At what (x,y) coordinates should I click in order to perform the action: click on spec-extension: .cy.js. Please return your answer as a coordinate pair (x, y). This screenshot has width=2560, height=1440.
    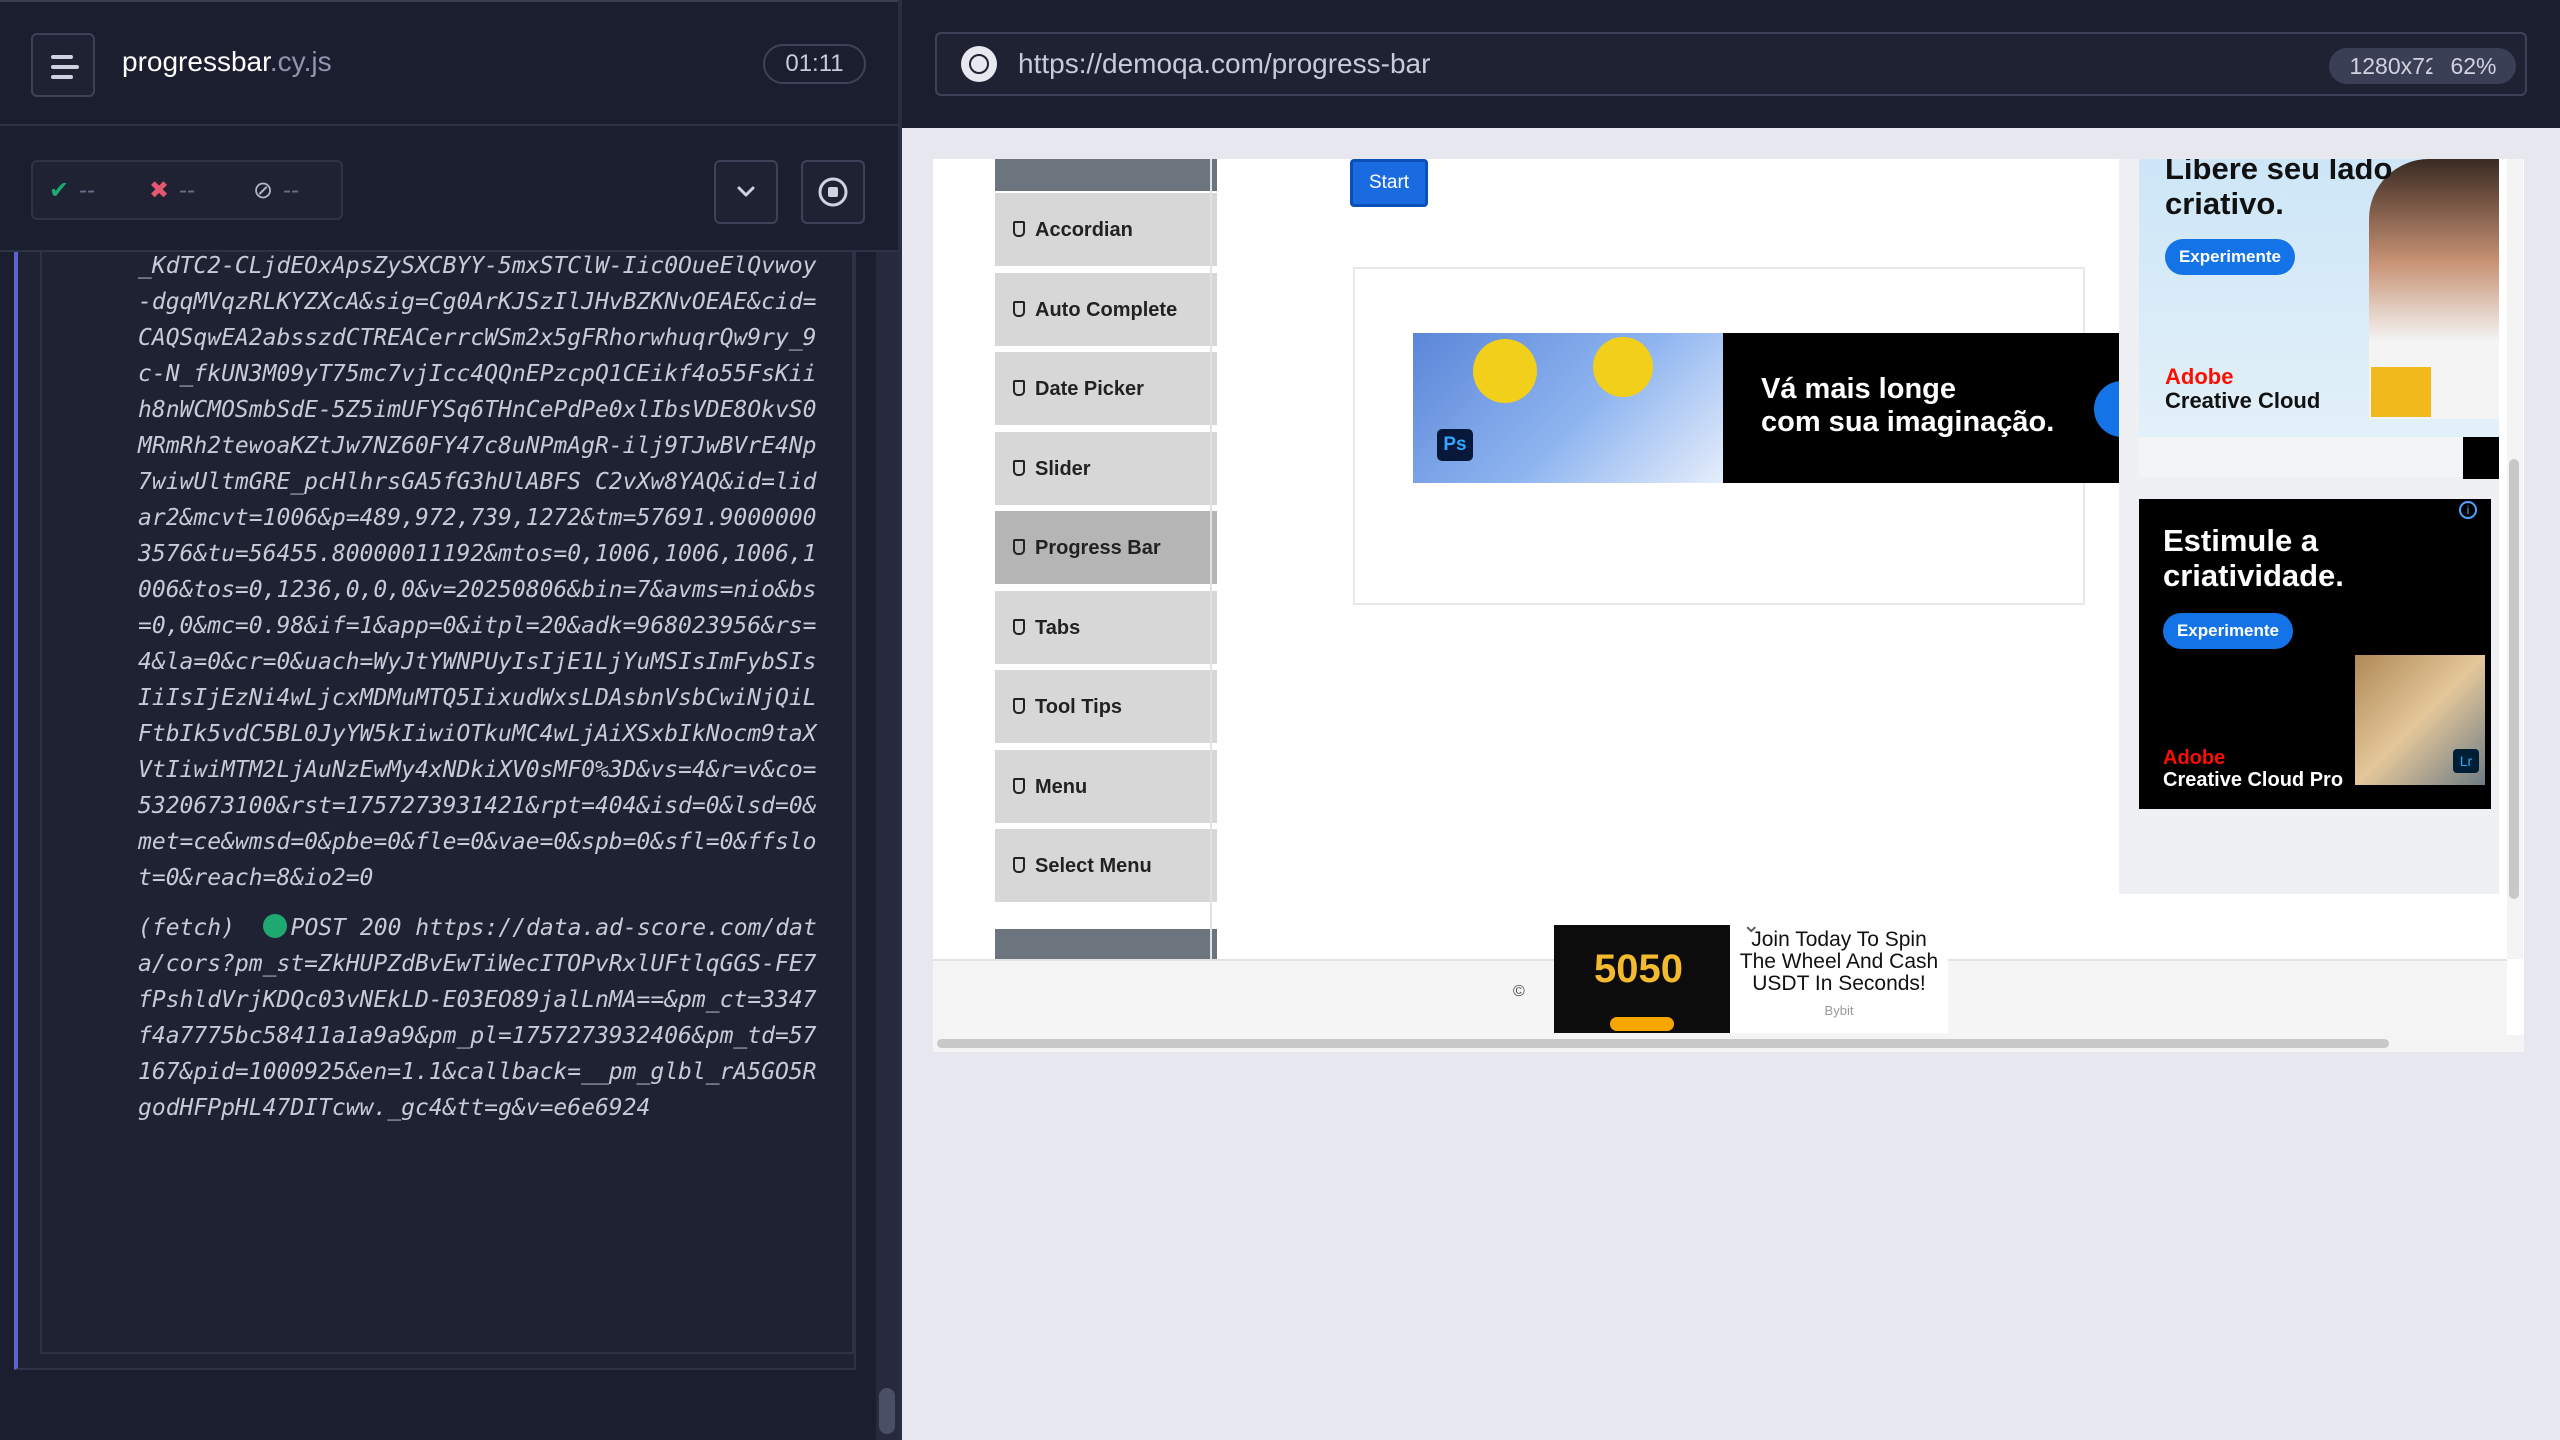
    Looking at the image, I should click on (300, 61).